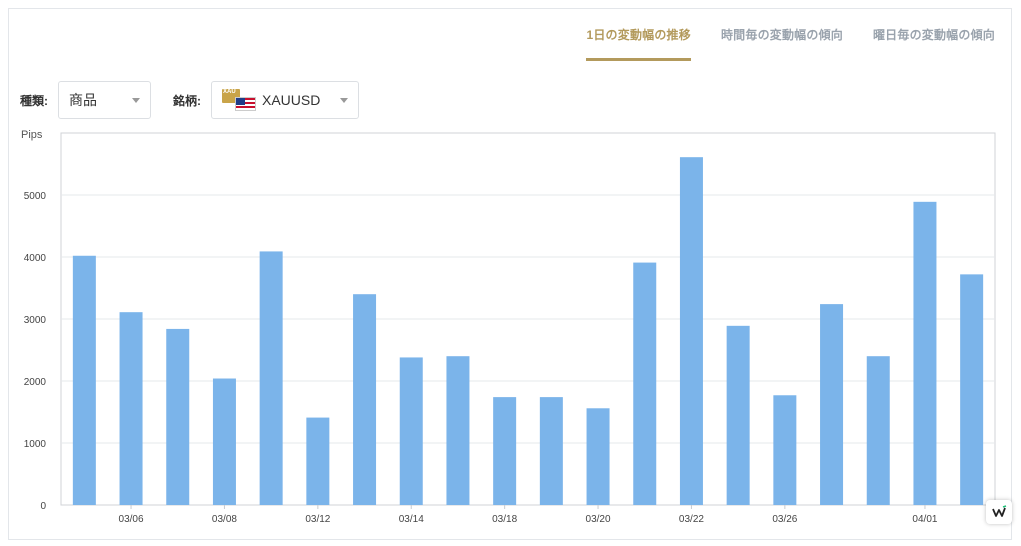  I want to click on y-tick-label: 5000, so click(35, 196).